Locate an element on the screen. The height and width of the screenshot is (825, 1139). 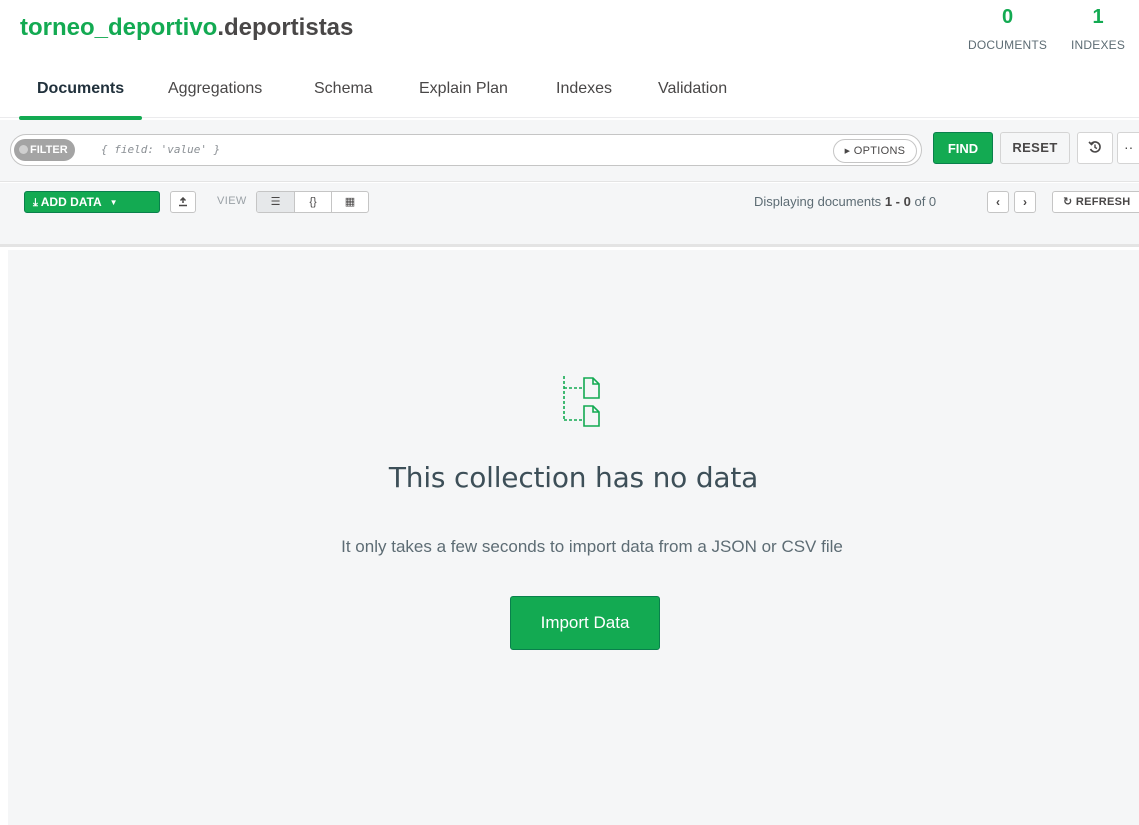
namespace-title: torneo_deportivo.deportistas is located at coordinates (186, 28).